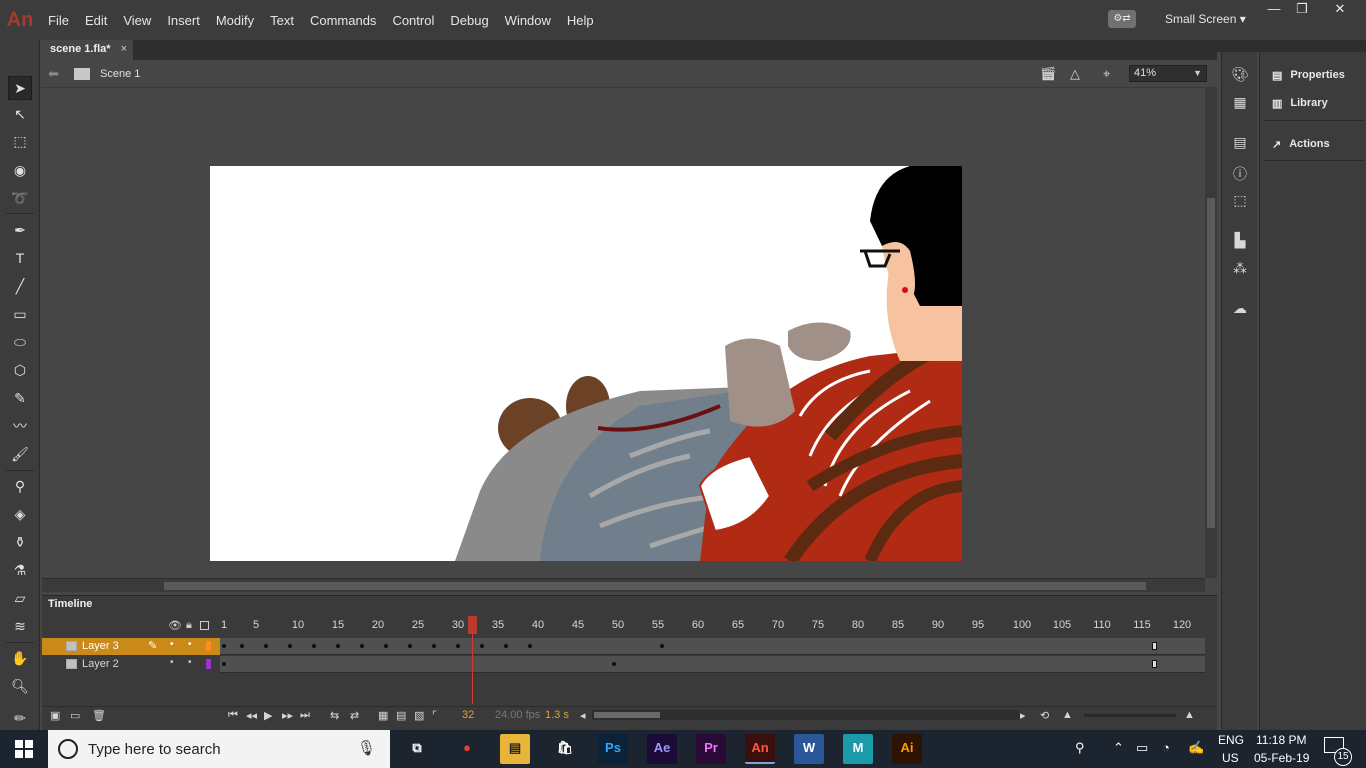 This screenshot has height=768, width=1366. Describe the element at coordinates (1240, 309) in the screenshot. I see `cc-libraries-icon: ☁` at that location.